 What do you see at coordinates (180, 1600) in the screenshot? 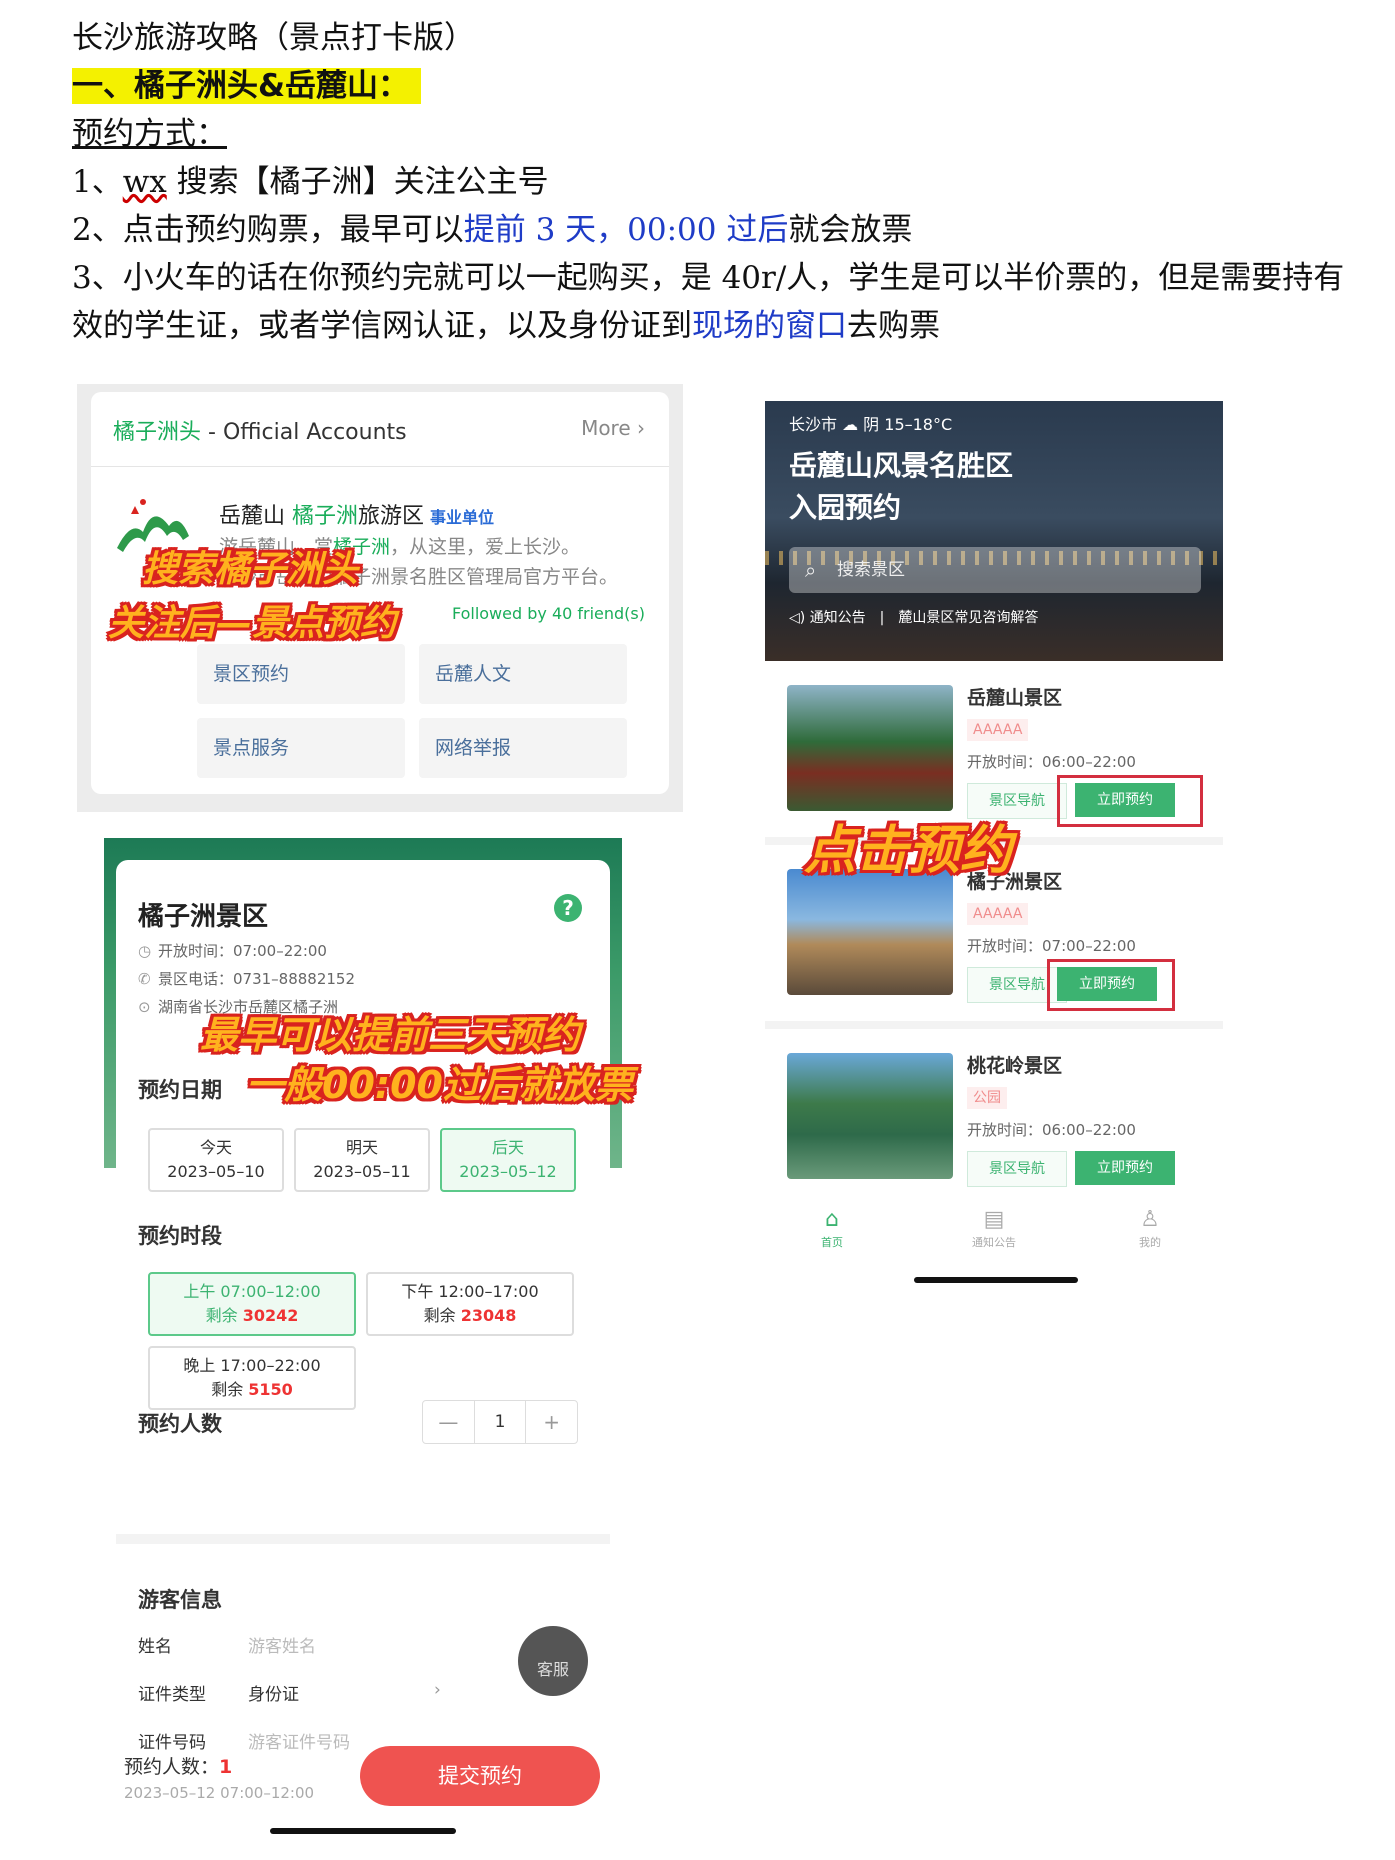
I see `visitor-title: 游客信息` at bounding box center [180, 1600].